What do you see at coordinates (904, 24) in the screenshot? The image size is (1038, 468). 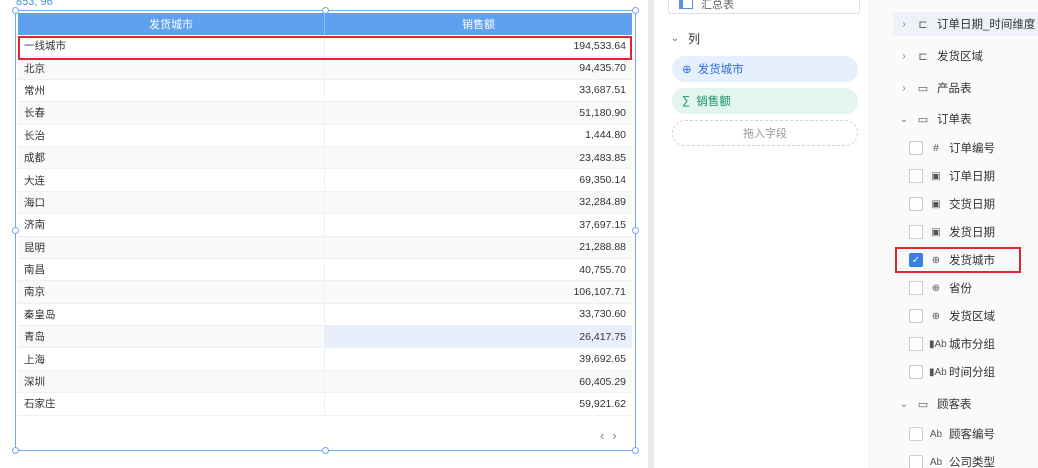 I see `chevron-right-icon: ›` at bounding box center [904, 24].